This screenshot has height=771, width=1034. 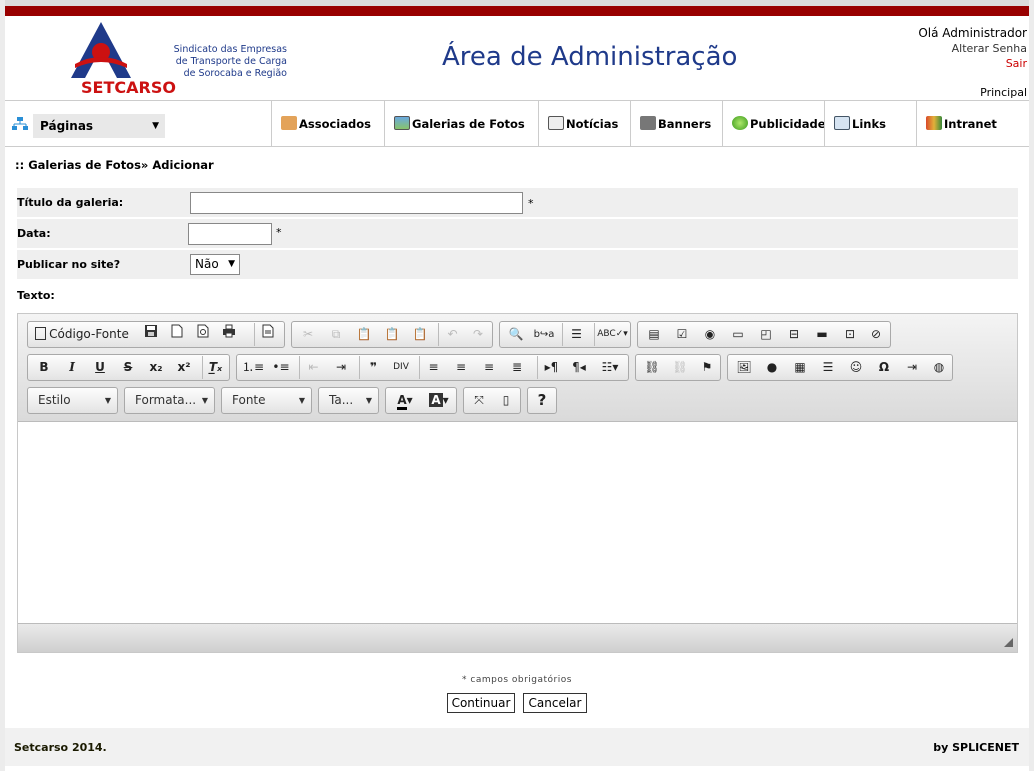 I want to click on undo-button: ↶, so click(x=452, y=334).